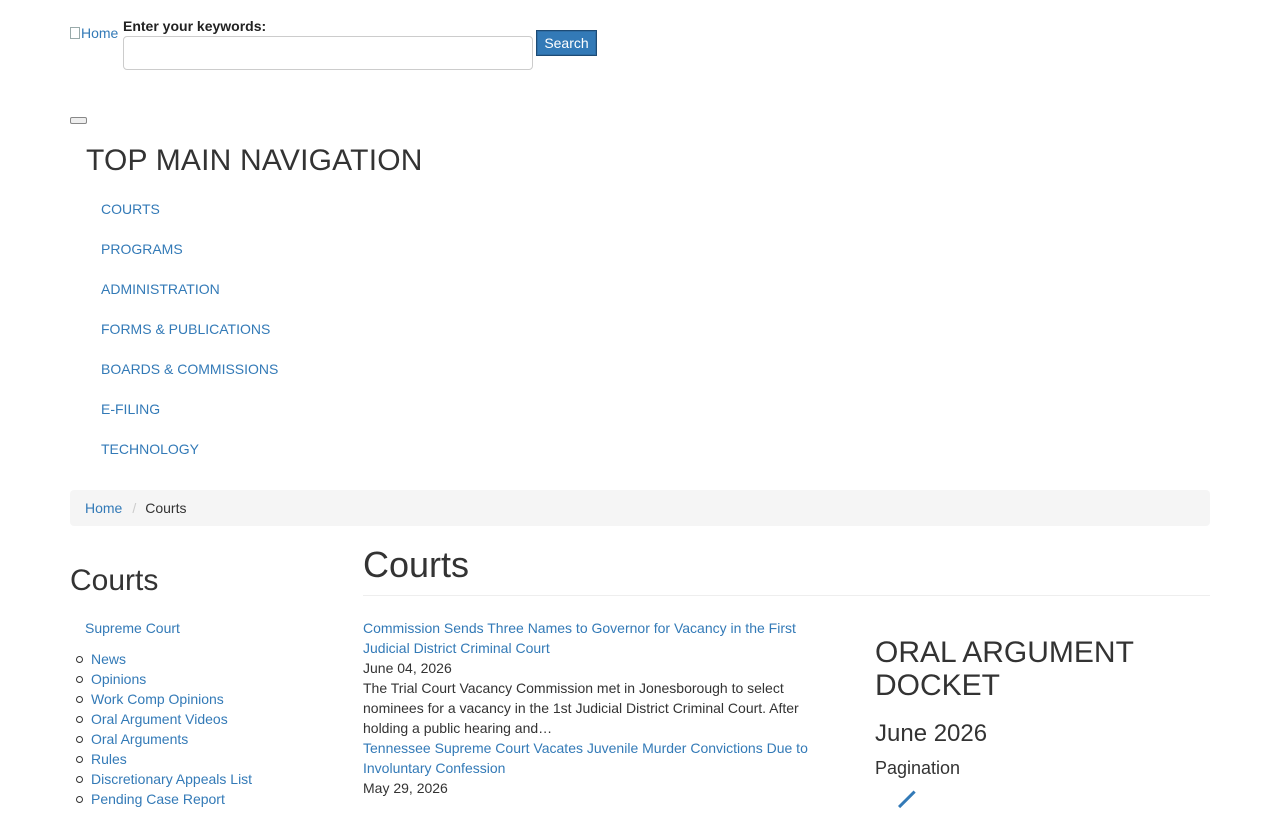 The height and width of the screenshot is (817, 1280). I want to click on nav-link-programs: PROGRAMS, so click(142, 249).